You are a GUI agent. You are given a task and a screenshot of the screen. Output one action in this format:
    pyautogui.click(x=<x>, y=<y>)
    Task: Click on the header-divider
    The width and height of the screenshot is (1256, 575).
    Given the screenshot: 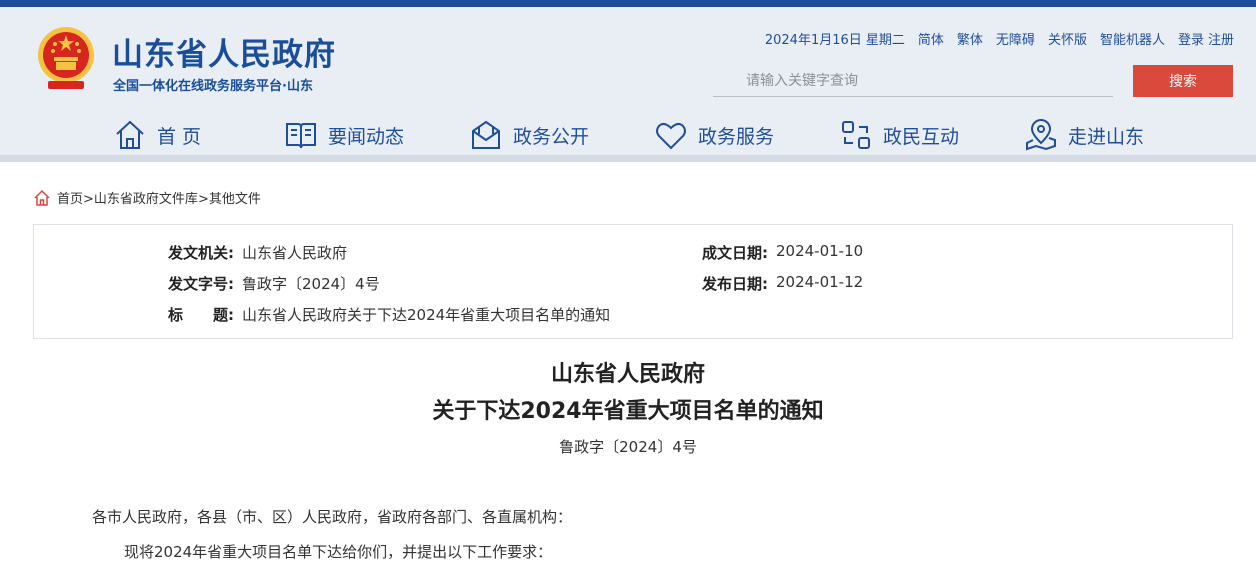 What is the action you would take?
    pyautogui.click(x=628, y=158)
    